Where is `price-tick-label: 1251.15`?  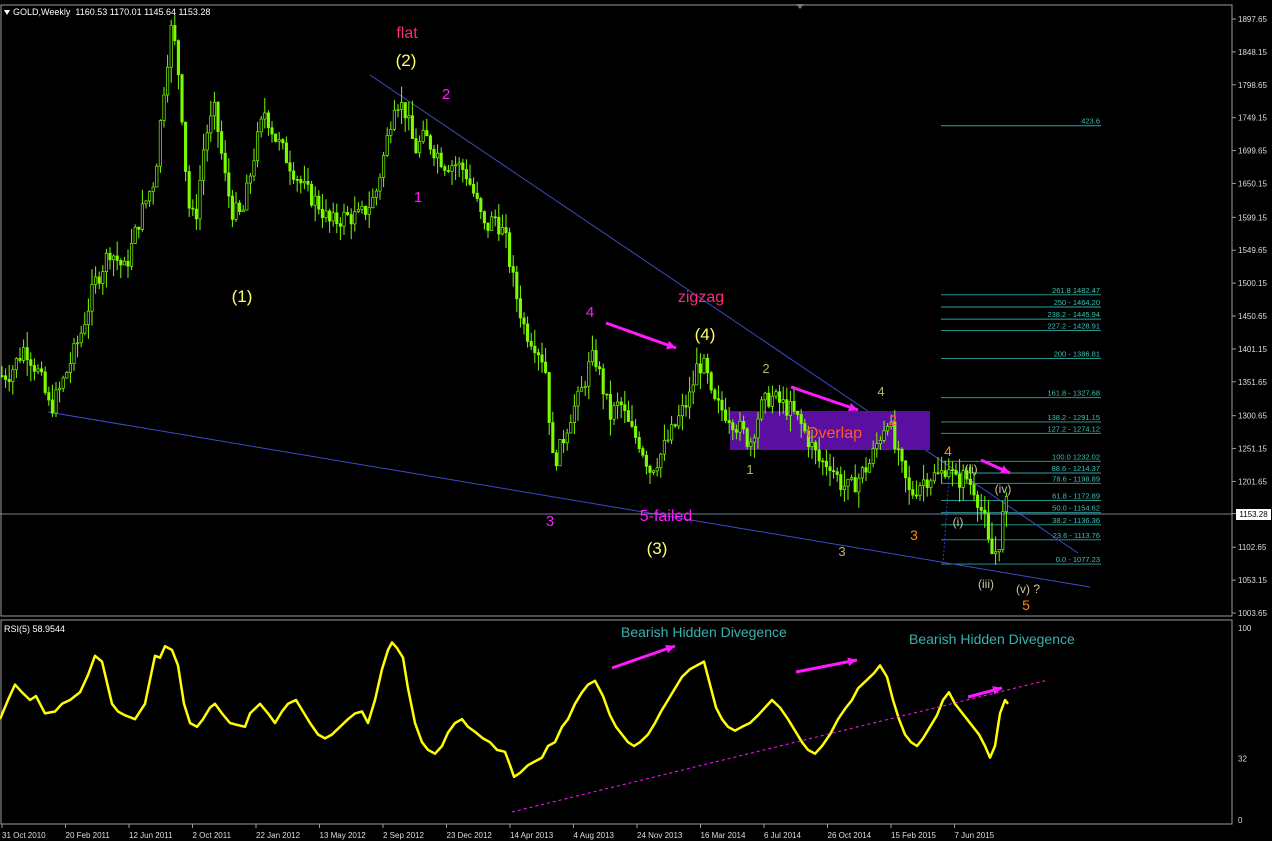
price-tick-label: 1251.15 is located at coordinates (1252, 449).